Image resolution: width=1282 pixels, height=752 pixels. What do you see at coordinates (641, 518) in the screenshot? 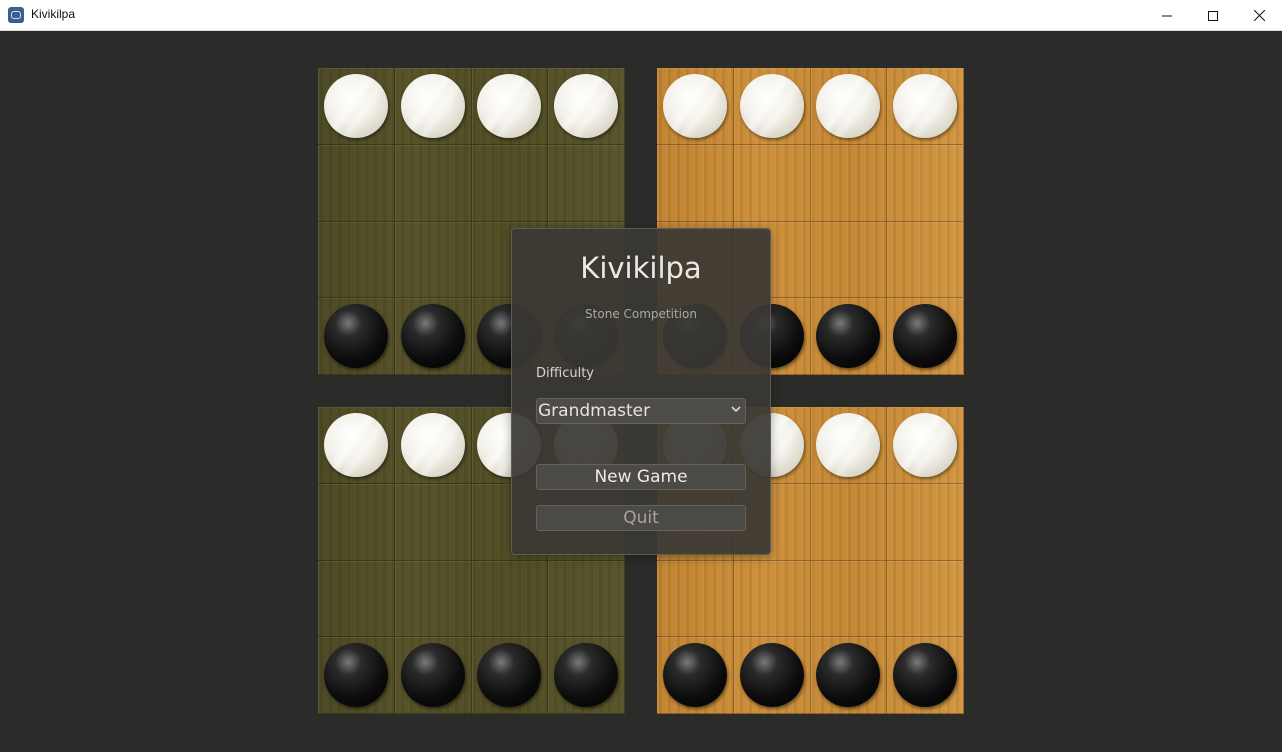
I see `quit-button: Quit` at bounding box center [641, 518].